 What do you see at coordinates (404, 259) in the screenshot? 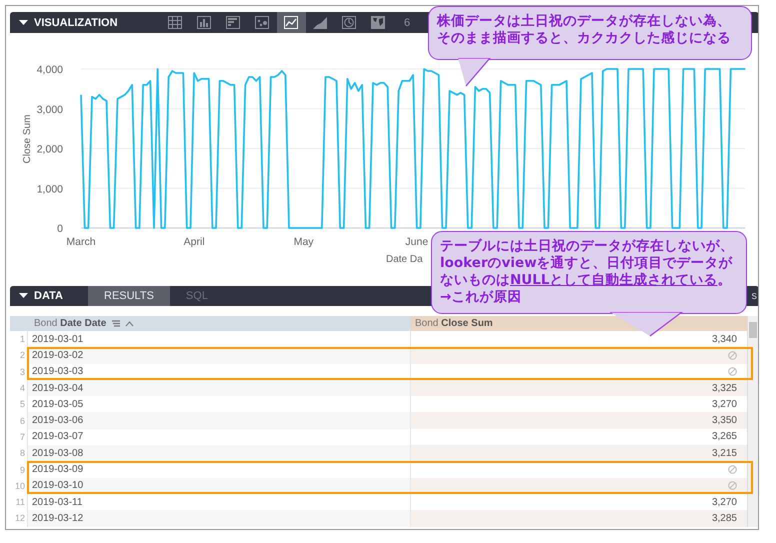
I see `axis-title: Date Da` at bounding box center [404, 259].